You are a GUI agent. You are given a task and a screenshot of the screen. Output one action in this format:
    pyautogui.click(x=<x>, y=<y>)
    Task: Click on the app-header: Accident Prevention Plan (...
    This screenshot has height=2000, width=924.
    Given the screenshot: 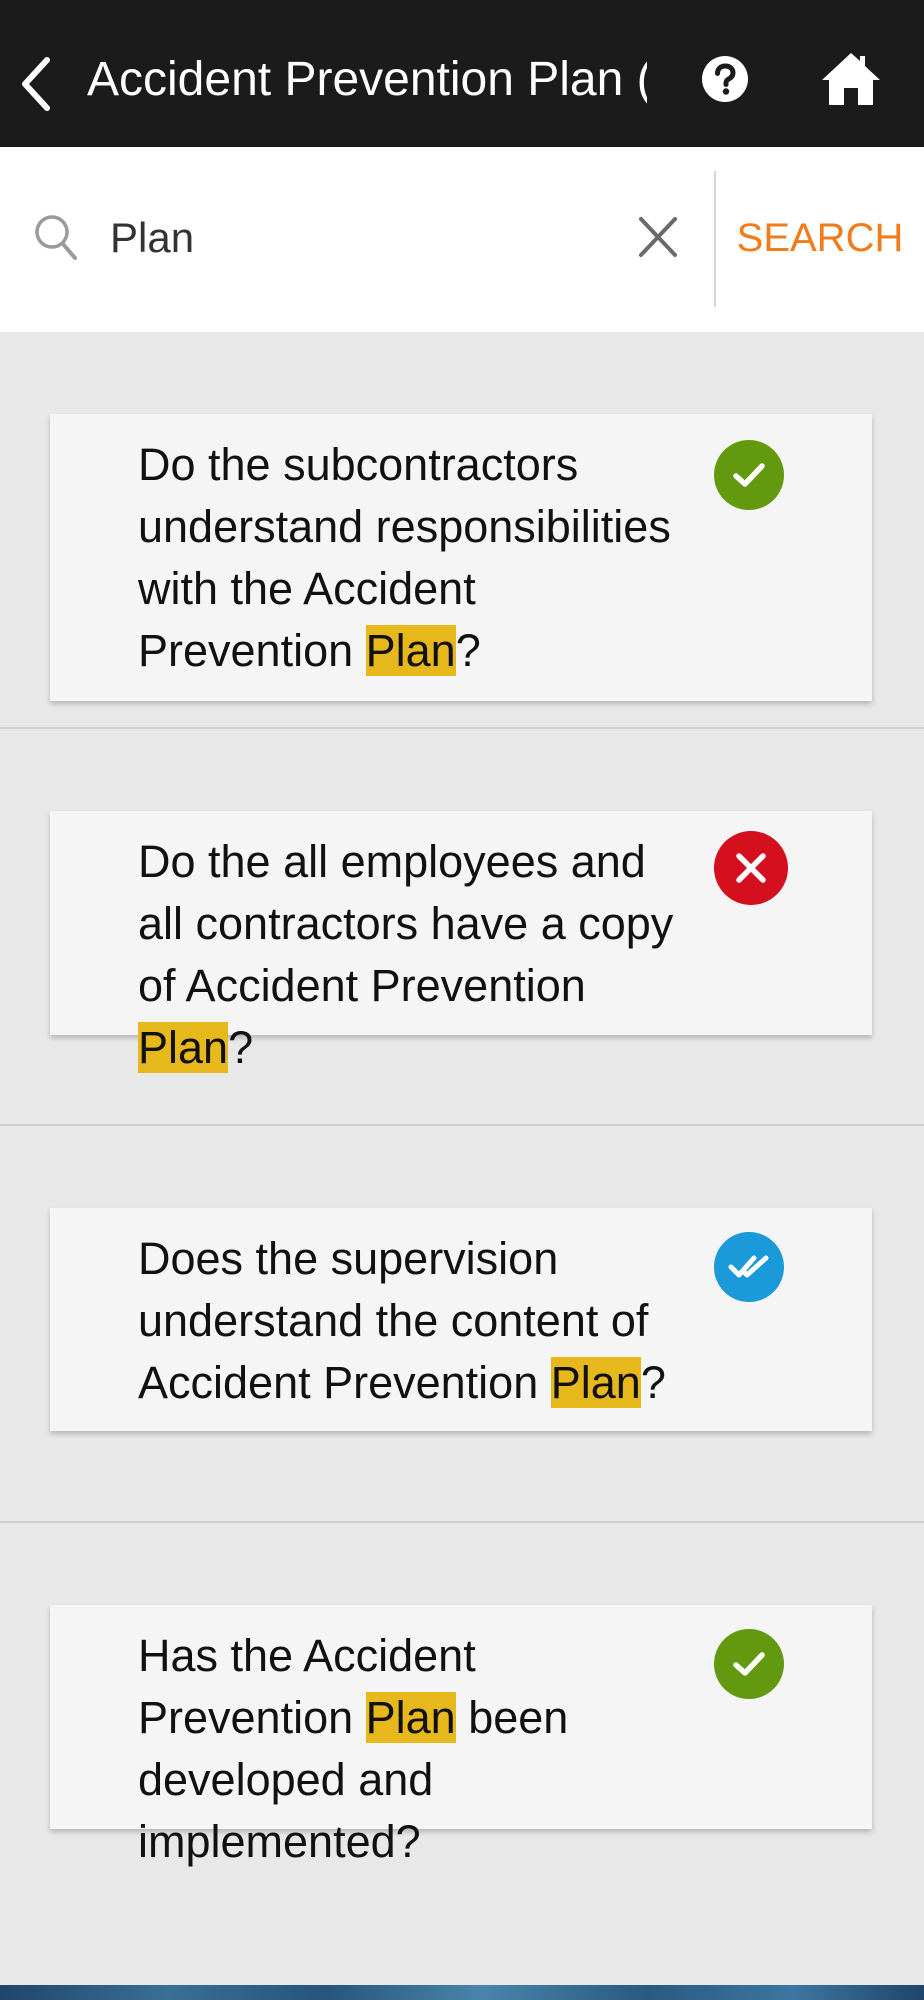 What is the action you would take?
    pyautogui.click(x=462, y=73)
    